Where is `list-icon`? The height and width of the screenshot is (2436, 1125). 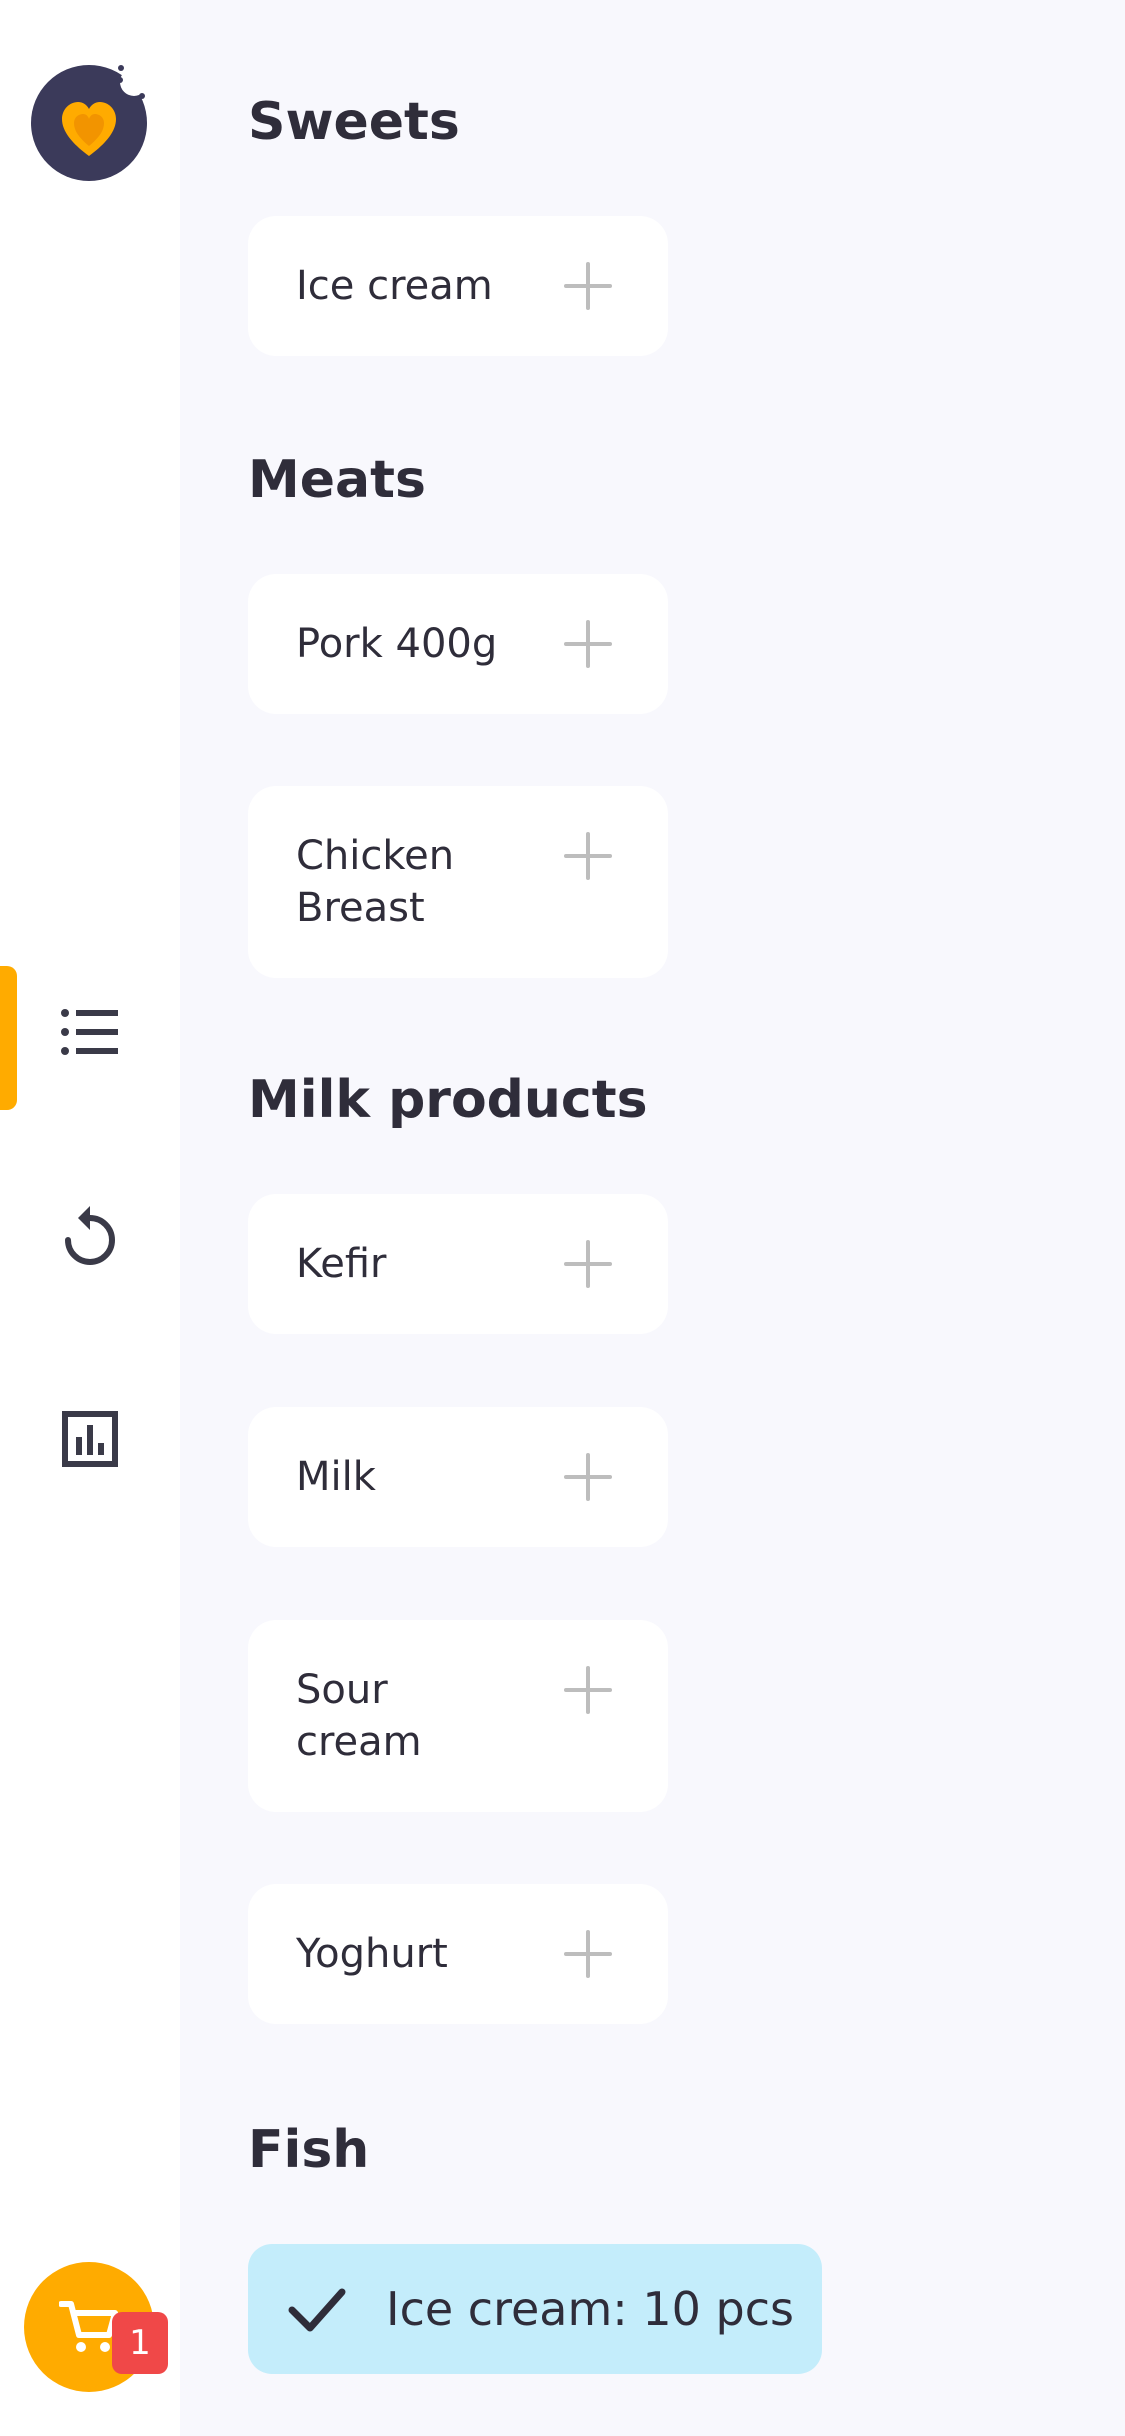 list-icon is located at coordinates (89, 1032).